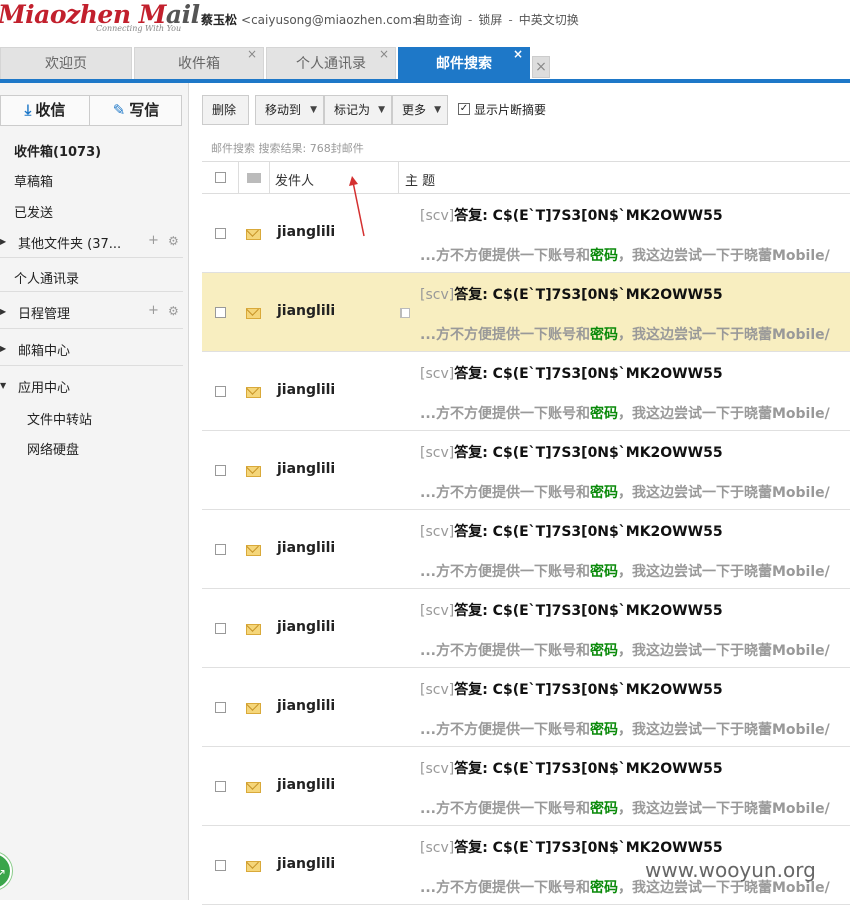  I want to click on user-info: 蔡玉松 <caiyusong@miaozhen.com>, so click(311, 19).